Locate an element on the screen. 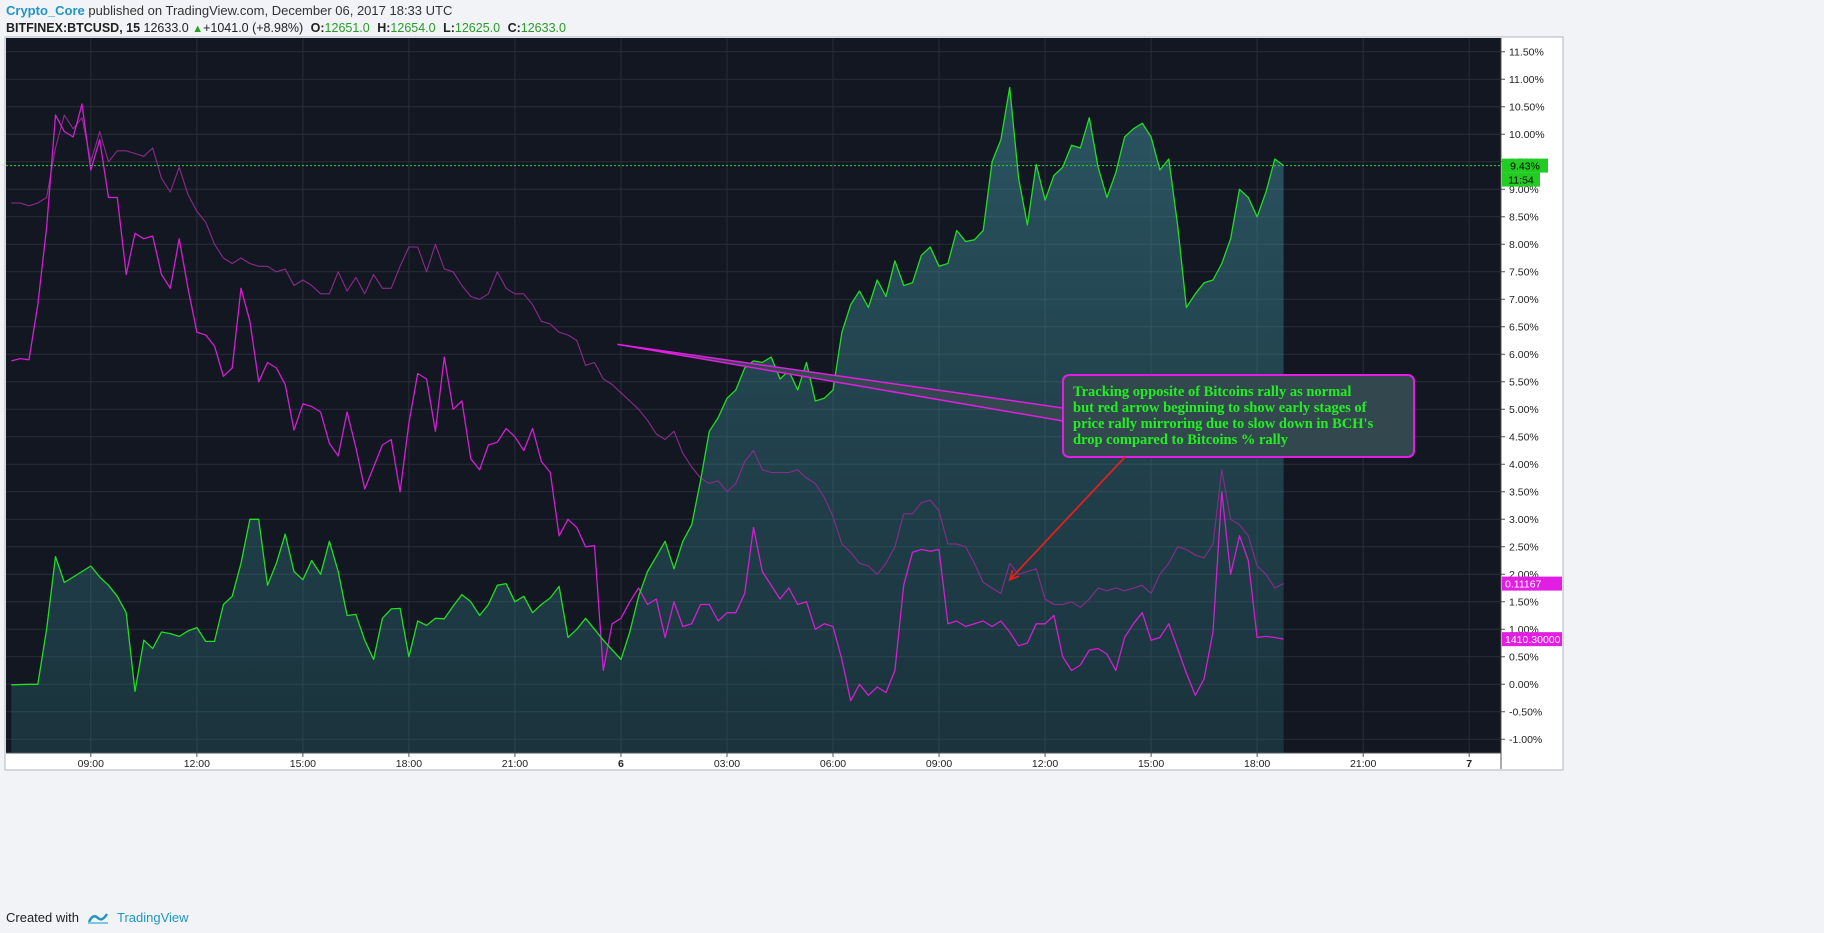 The height and width of the screenshot is (933, 1824). y-tick-label: 11.00% is located at coordinates (1526, 80).